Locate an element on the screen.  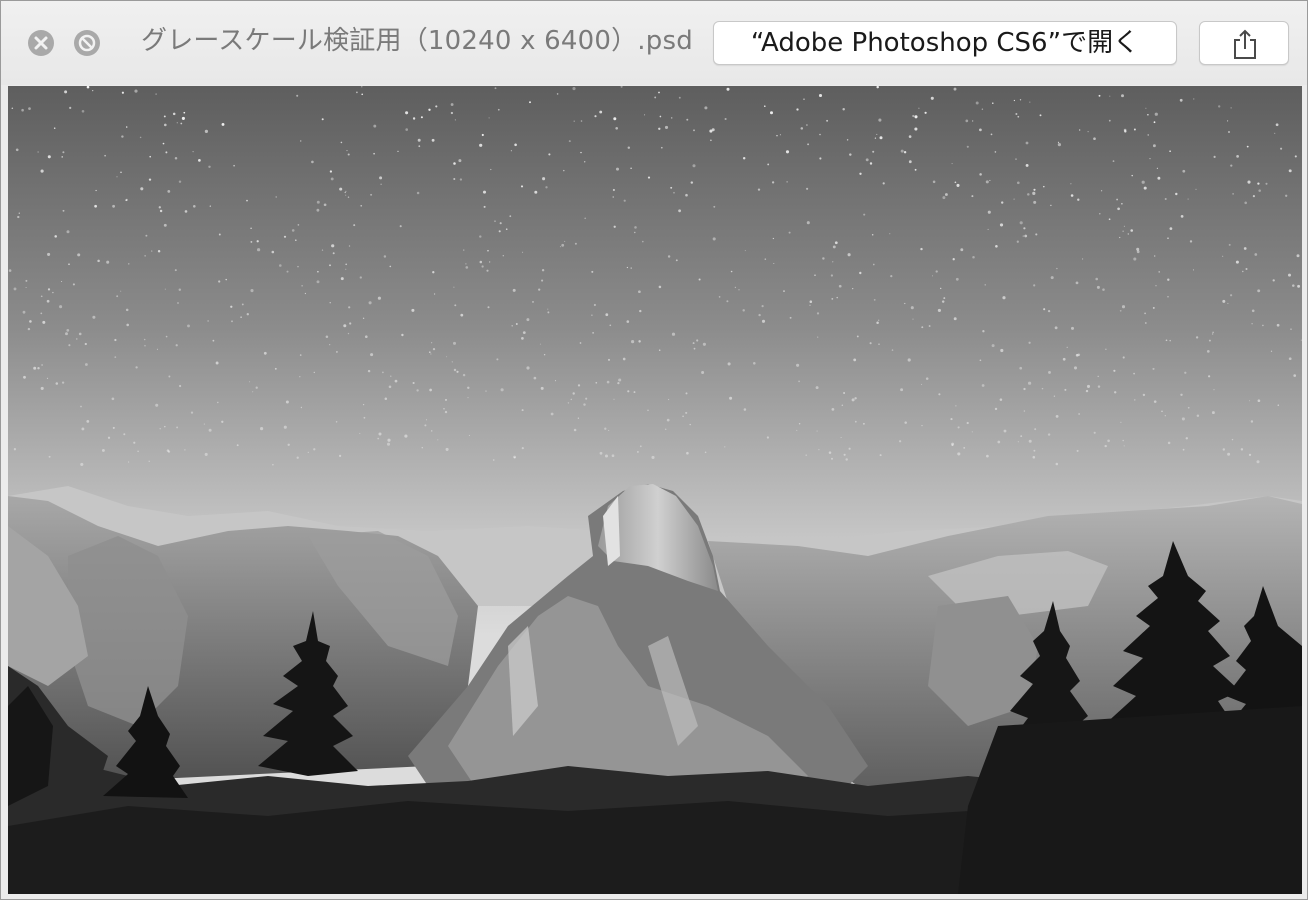
close-button is located at coordinates (41, 43).